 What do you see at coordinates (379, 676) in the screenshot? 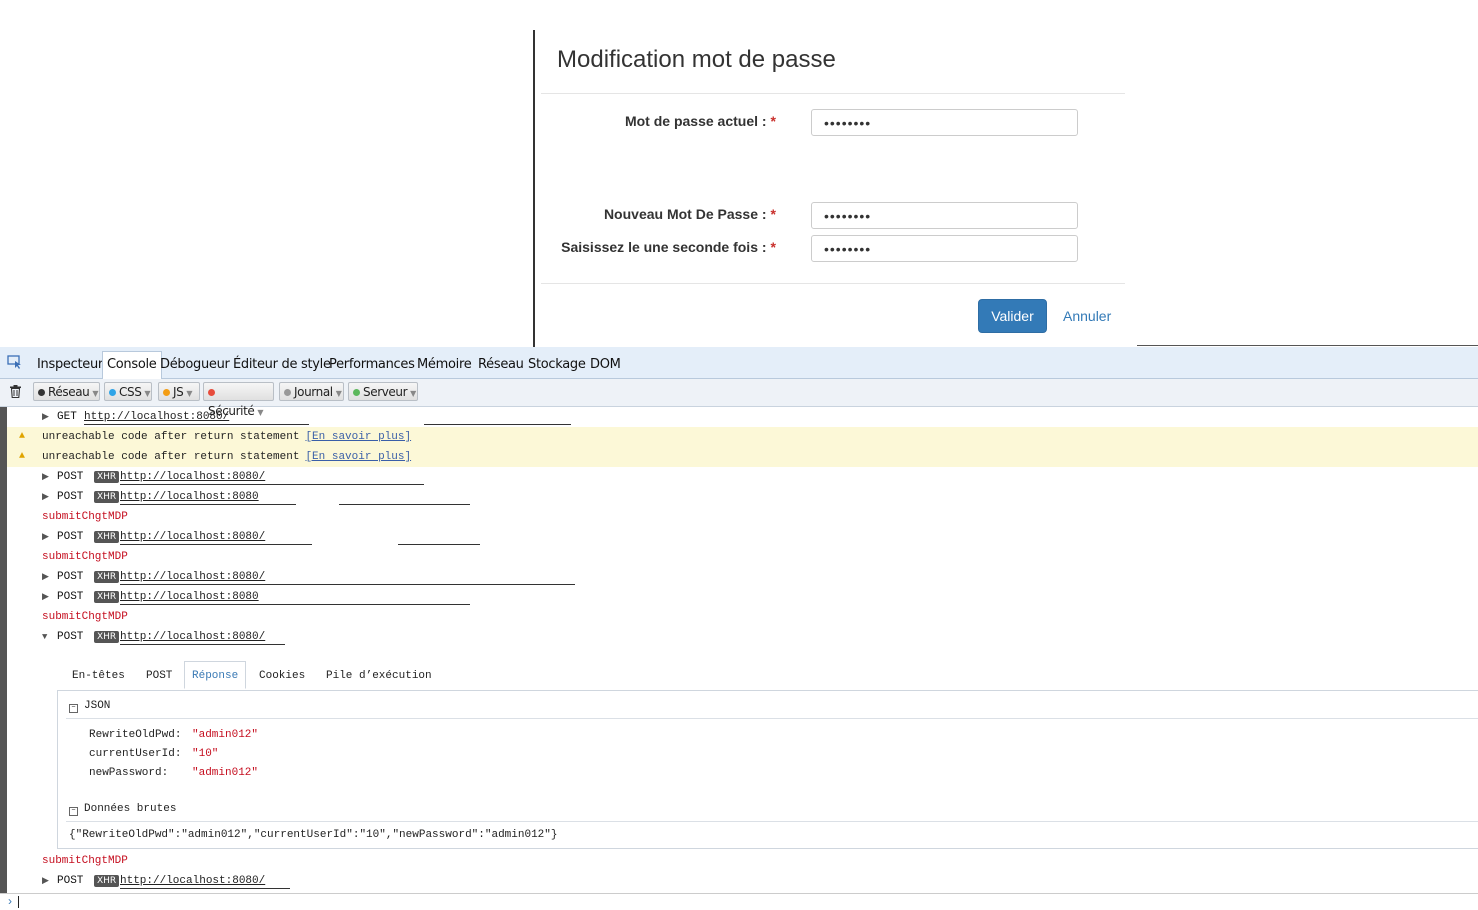
I see `tab-pile-execution: Pile d’exécution` at bounding box center [379, 676].